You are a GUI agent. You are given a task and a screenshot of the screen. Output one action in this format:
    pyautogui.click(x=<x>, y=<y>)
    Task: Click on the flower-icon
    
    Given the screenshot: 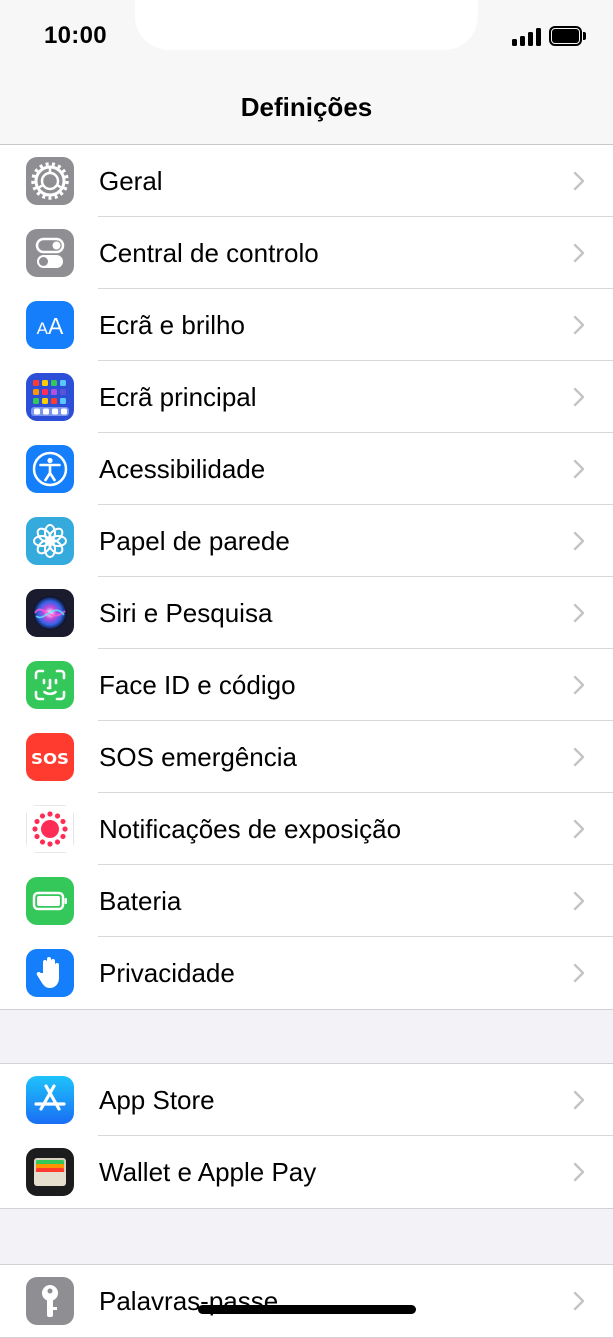 What is the action you would take?
    pyautogui.click(x=50, y=541)
    